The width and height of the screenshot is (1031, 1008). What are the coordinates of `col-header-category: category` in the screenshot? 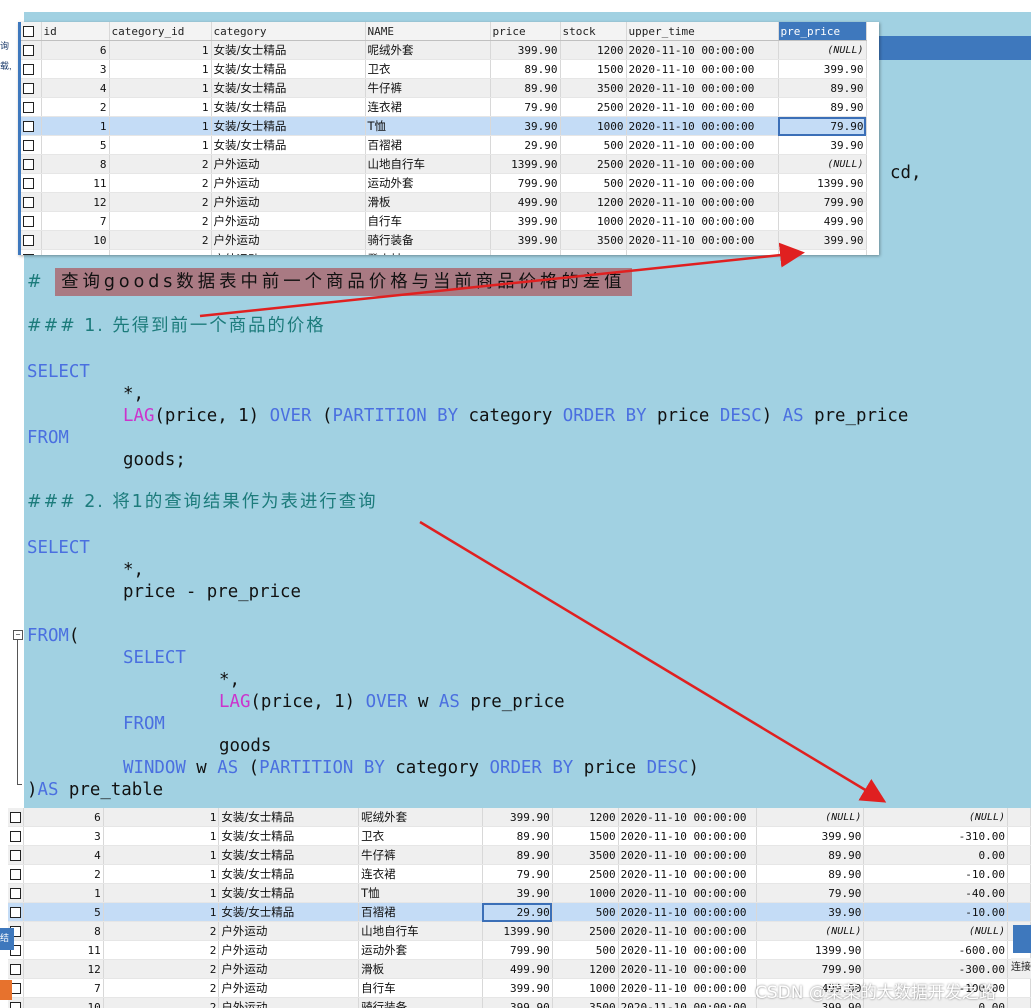 It's located at (288, 31).